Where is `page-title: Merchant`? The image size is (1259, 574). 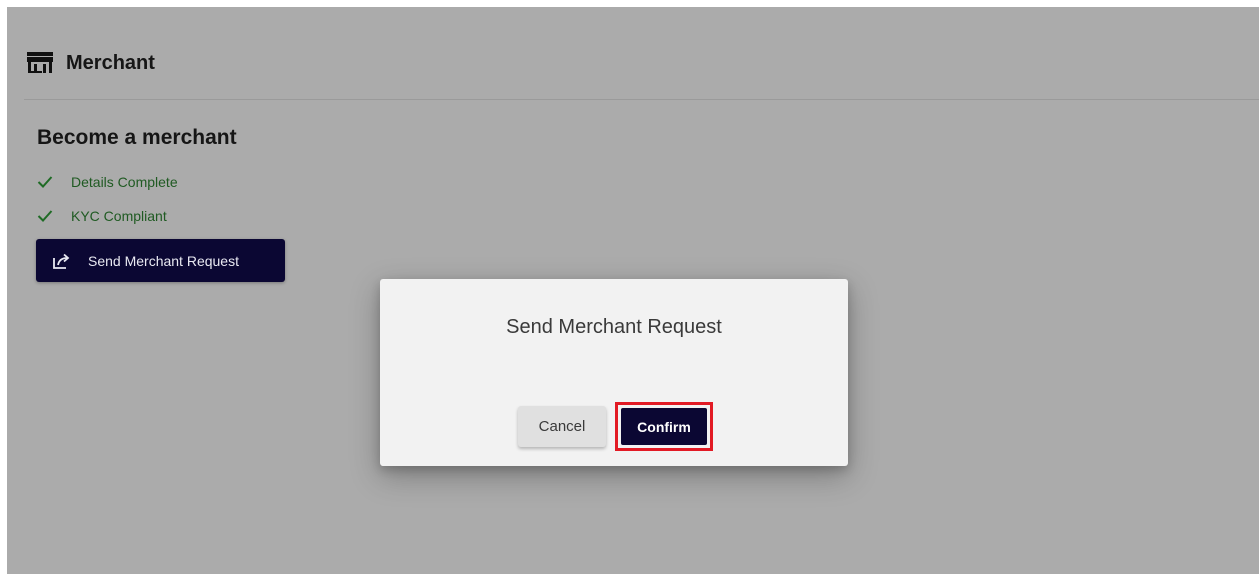 page-title: Merchant is located at coordinates (110, 62).